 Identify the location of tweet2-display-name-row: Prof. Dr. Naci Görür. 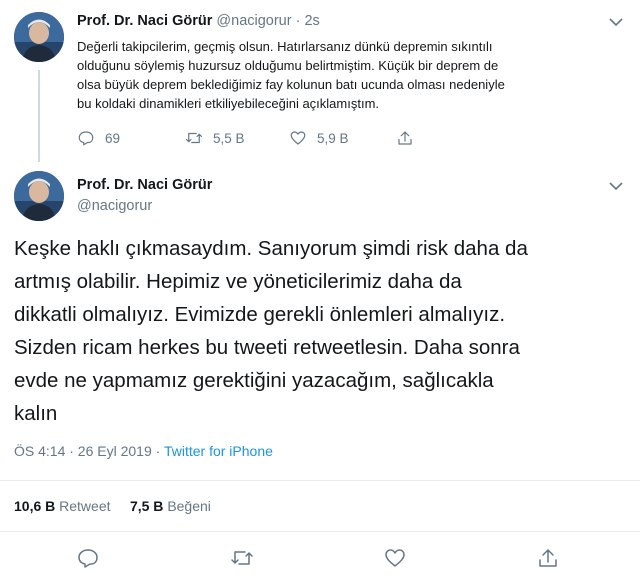
(144, 185).